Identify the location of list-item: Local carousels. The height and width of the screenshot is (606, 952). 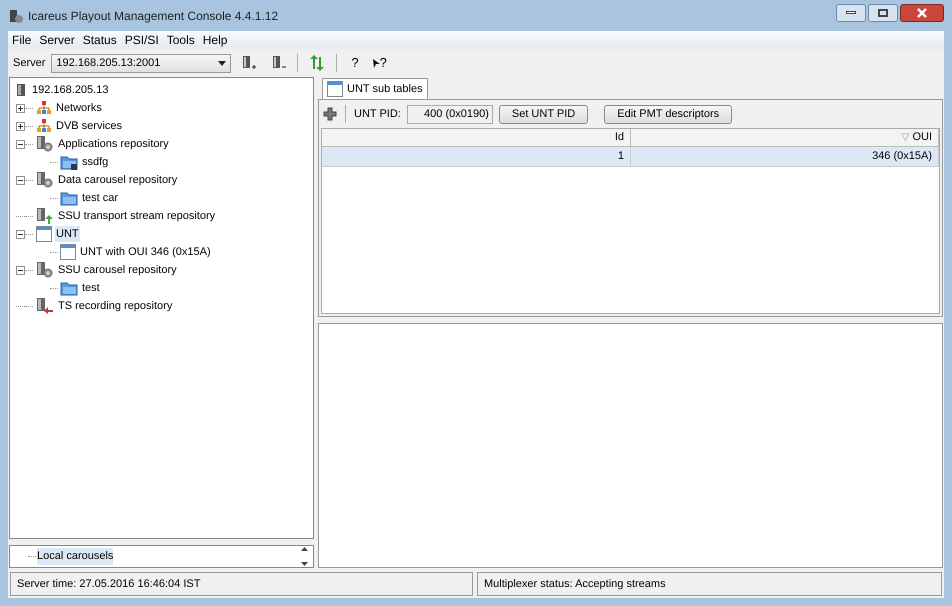
(75, 556).